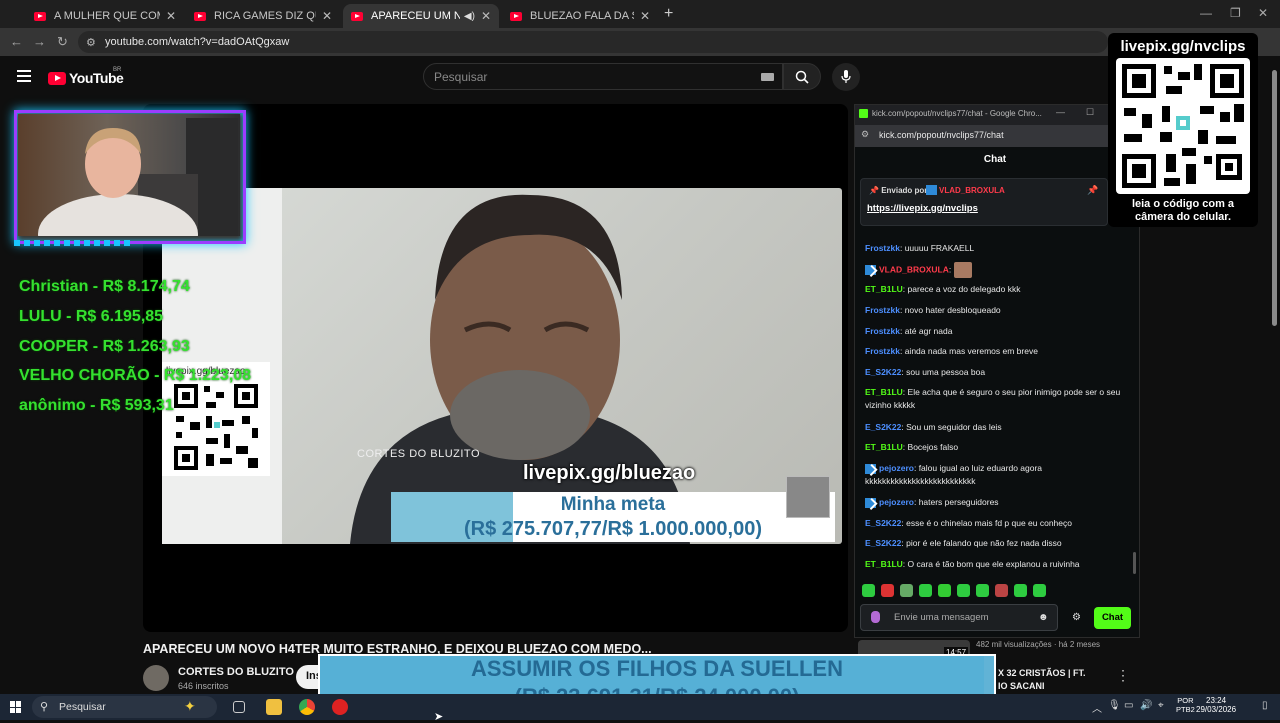  What do you see at coordinates (846, 77) in the screenshot?
I see `voice-search-button` at bounding box center [846, 77].